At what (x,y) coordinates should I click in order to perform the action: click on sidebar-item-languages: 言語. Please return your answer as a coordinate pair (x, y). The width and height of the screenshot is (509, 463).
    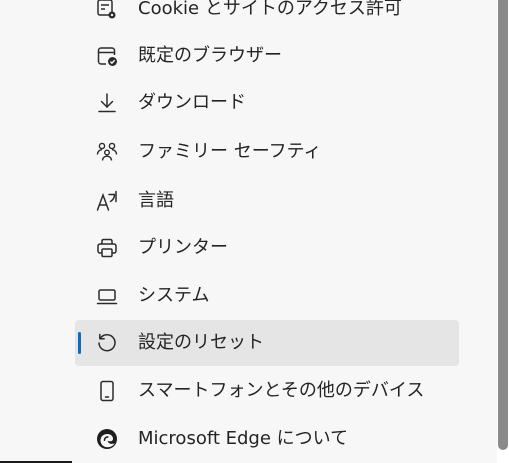
    Looking at the image, I should click on (267, 201).